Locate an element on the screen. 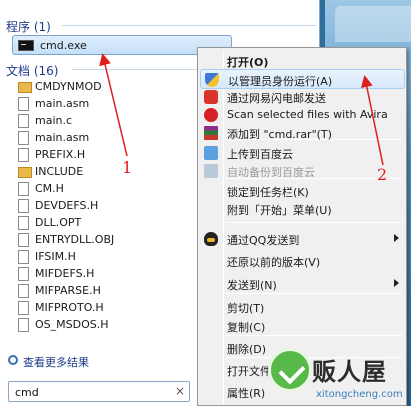 This screenshot has height=406, width=411. menu-item-label: 属性(R) is located at coordinates (246, 393).